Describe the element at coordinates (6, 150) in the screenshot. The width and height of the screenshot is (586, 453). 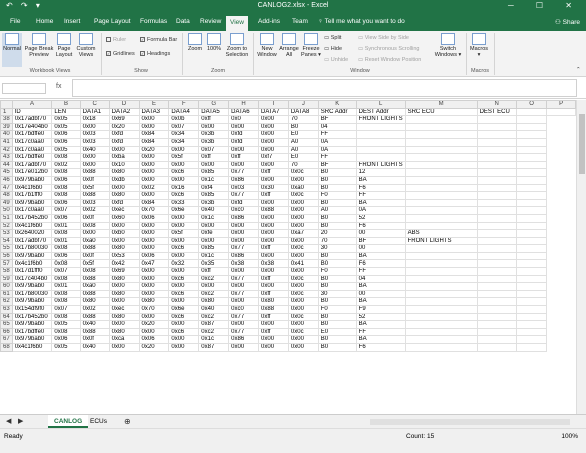
I see `row-header: 42` at that location.